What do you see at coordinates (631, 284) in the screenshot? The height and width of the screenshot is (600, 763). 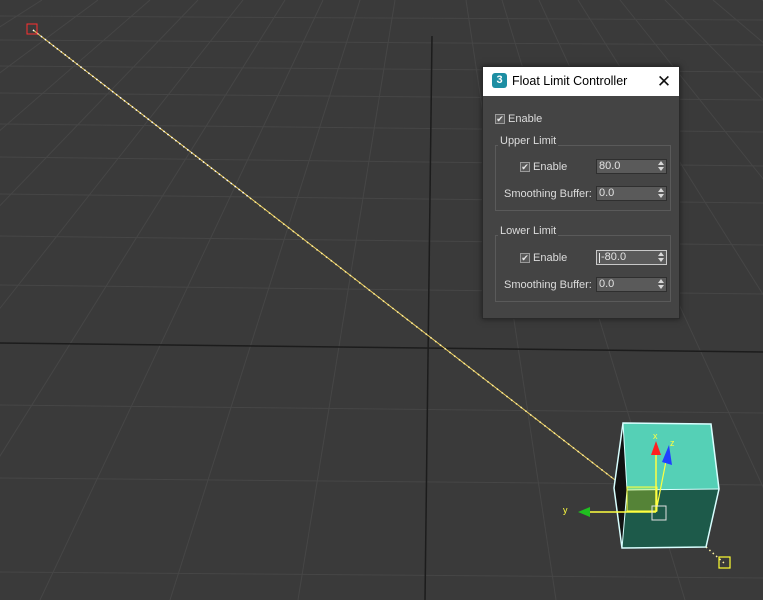 I see `lower-smoothing-spinner: 0.0` at bounding box center [631, 284].